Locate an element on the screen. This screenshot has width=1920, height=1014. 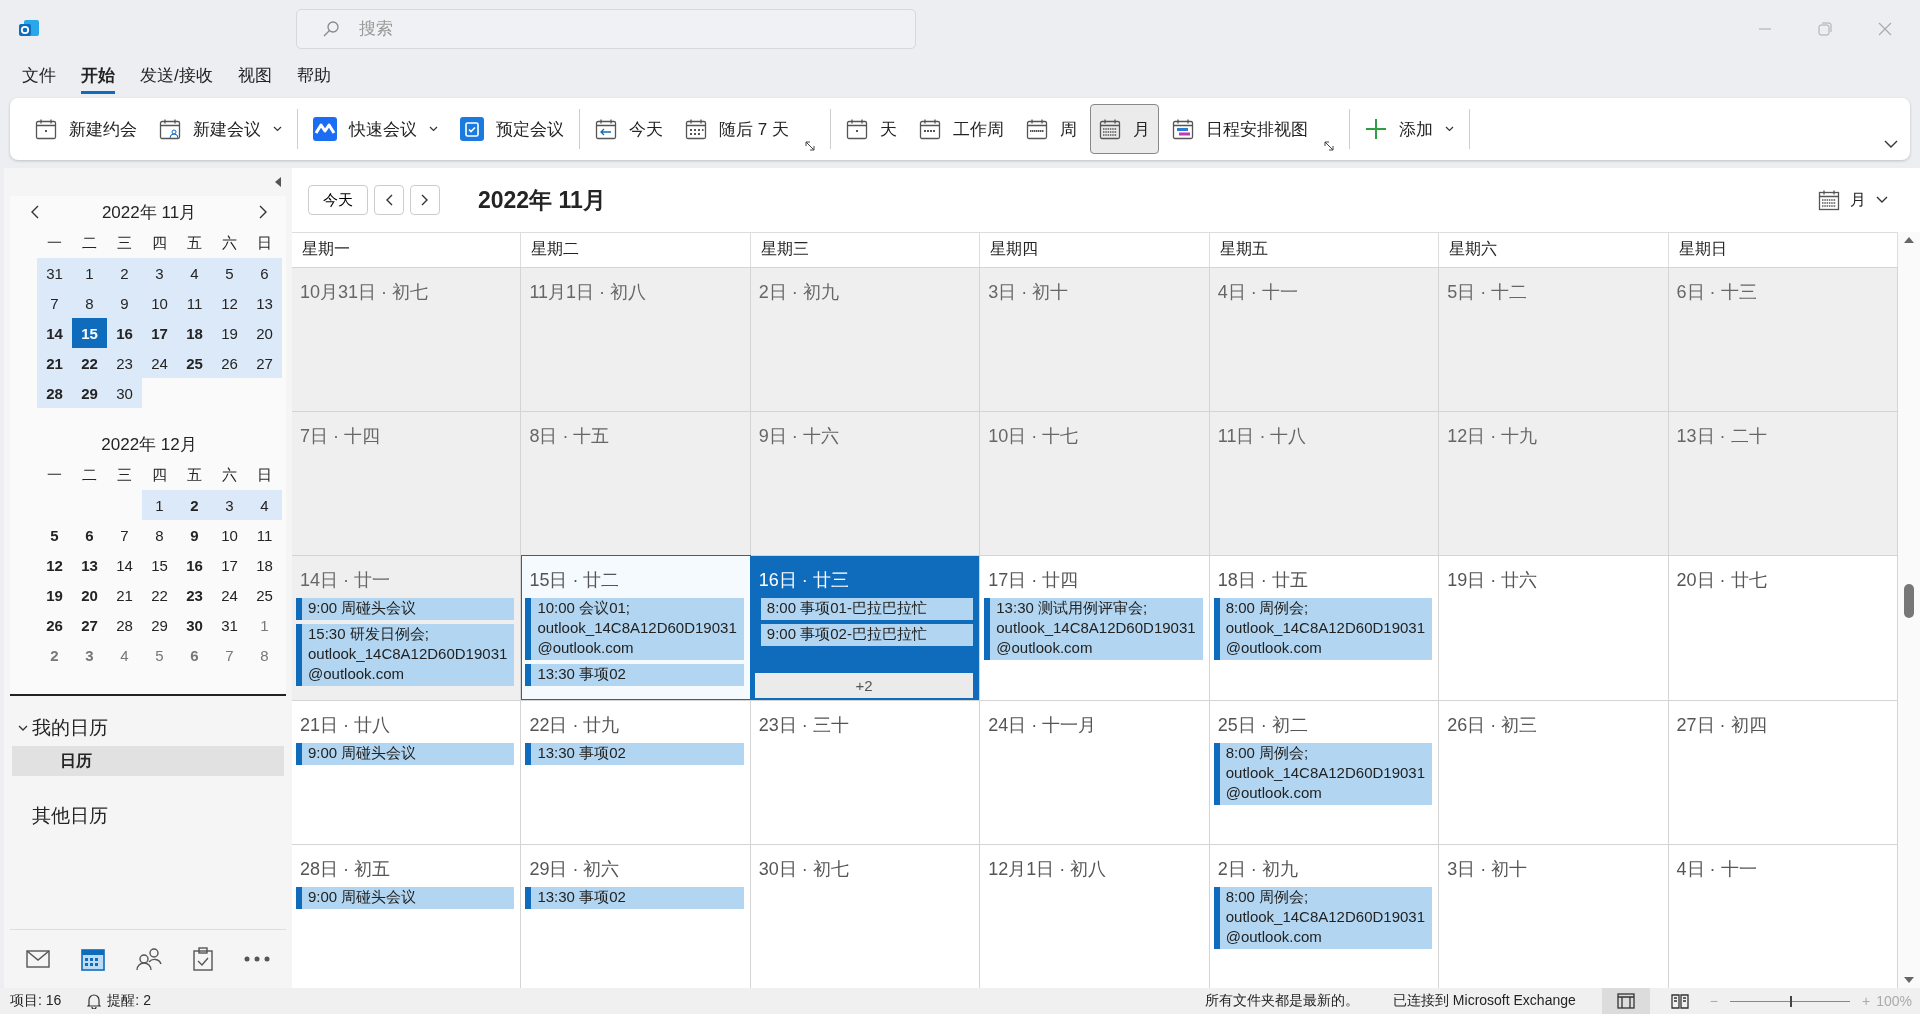
date-cell: 27 is located at coordinates (264, 363).